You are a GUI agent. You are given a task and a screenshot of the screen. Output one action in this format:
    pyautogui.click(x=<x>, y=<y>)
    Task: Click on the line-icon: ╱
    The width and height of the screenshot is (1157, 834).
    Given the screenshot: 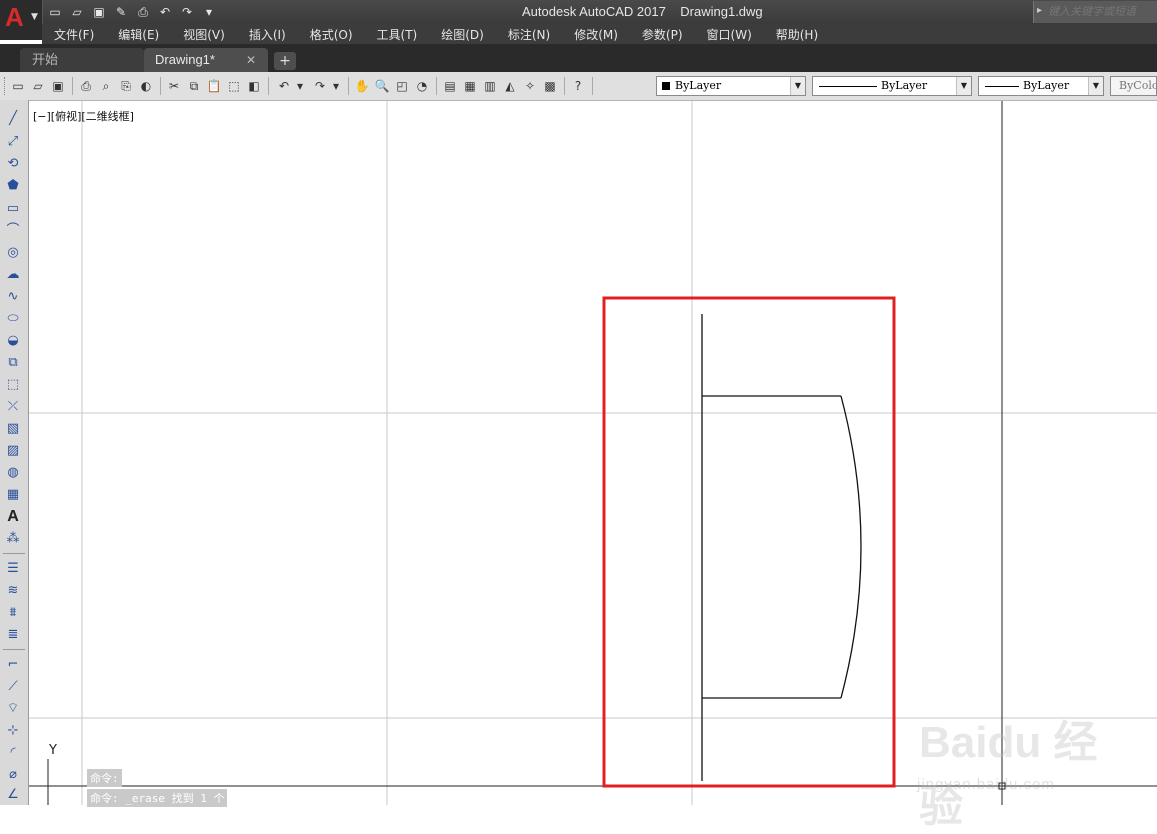 What is the action you would take?
    pyautogui.click(x=13, y=119)
    